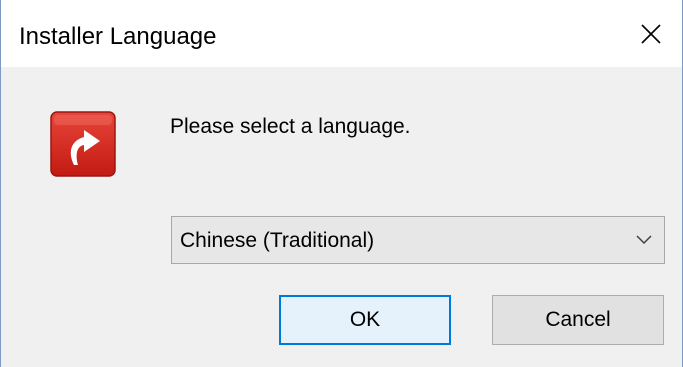 This screenshot has width=683, height=367. I want to click on cancel-button: Cancel, so click(578, 320).